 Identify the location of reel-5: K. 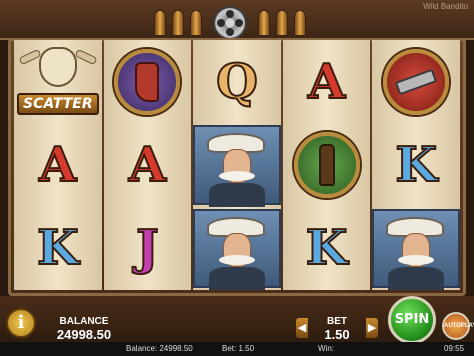
(416, 165).